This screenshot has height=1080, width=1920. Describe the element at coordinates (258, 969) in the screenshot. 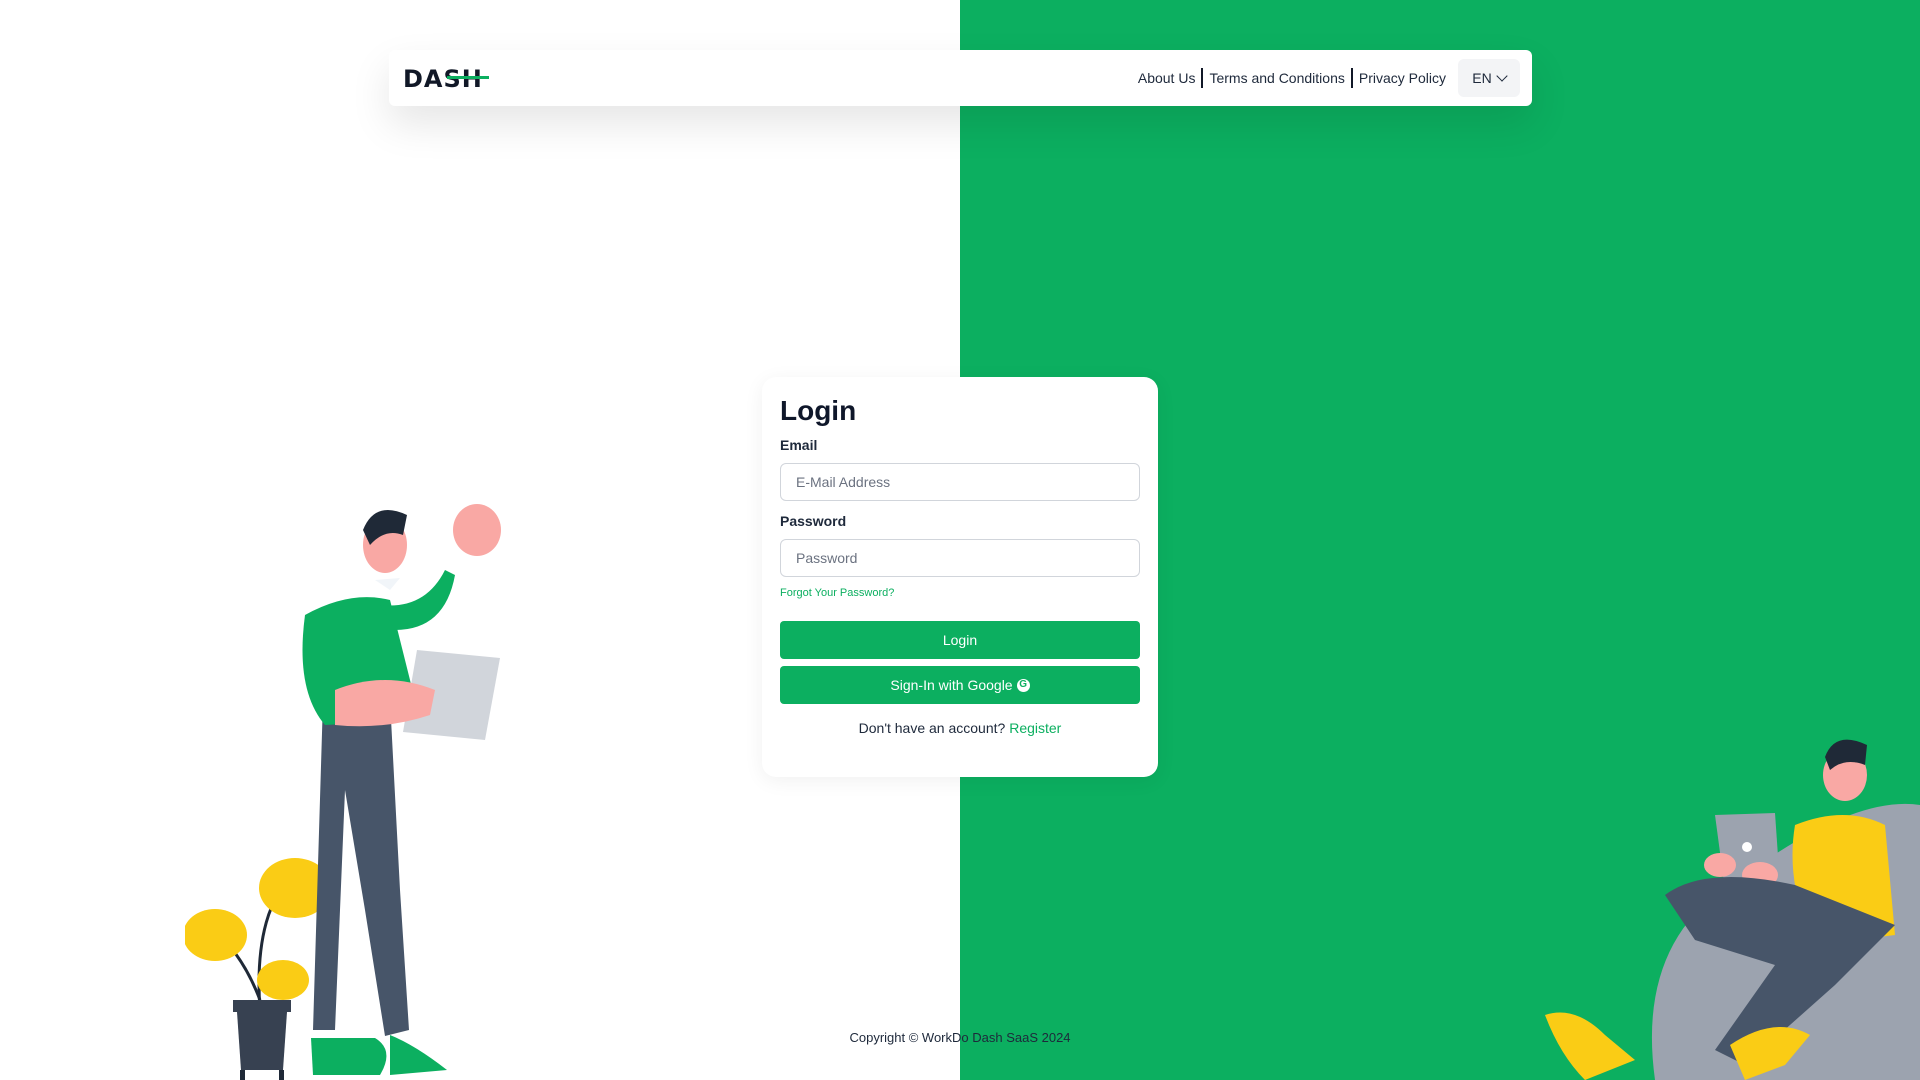

I see `plant-icon` at that location.